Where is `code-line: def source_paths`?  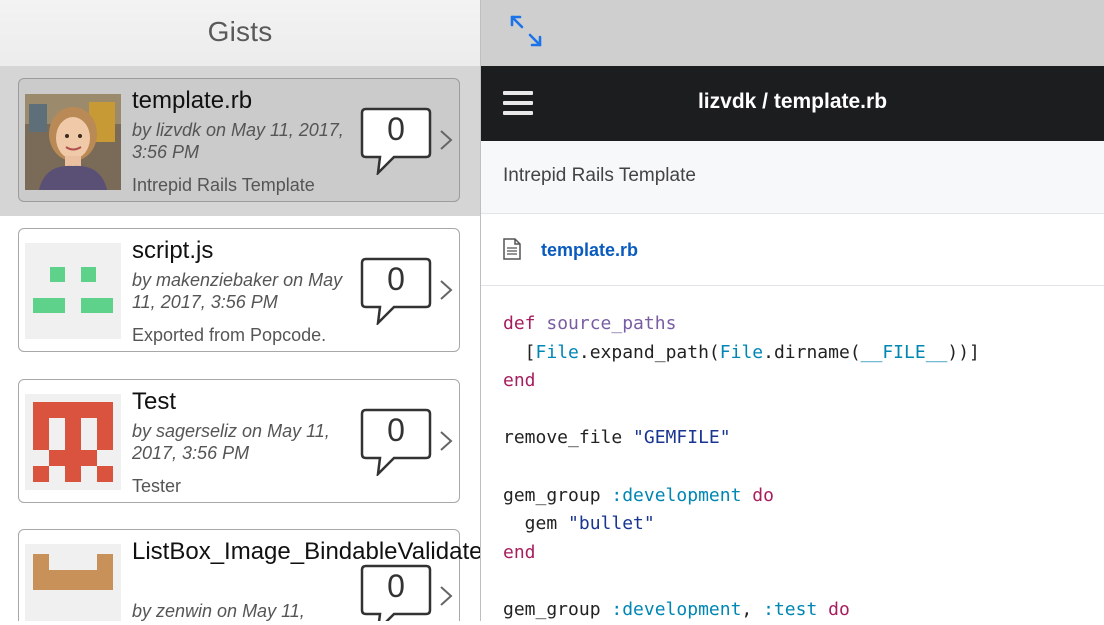
code-line: def source_paths is located at coordinates (590, 323).